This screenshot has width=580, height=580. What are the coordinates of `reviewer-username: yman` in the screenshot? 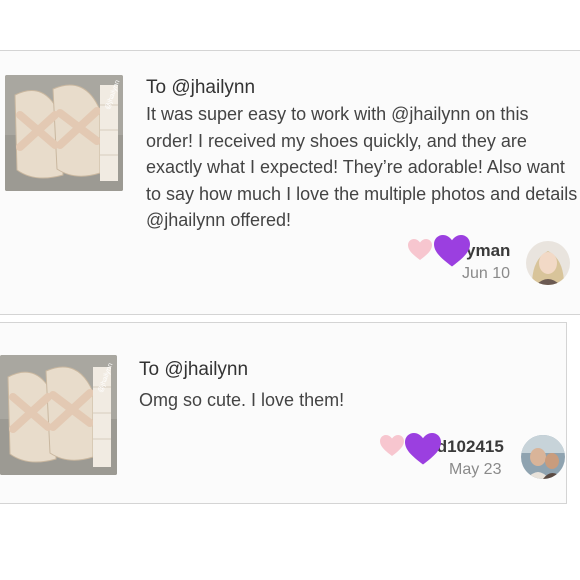 It's located at (488, 251).